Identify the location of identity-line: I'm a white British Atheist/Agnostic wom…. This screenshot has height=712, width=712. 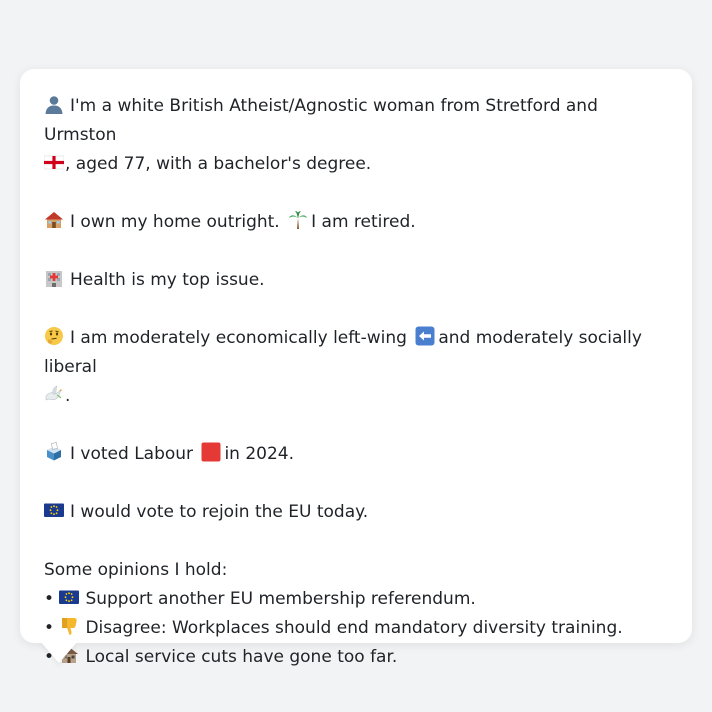
(359, 135).